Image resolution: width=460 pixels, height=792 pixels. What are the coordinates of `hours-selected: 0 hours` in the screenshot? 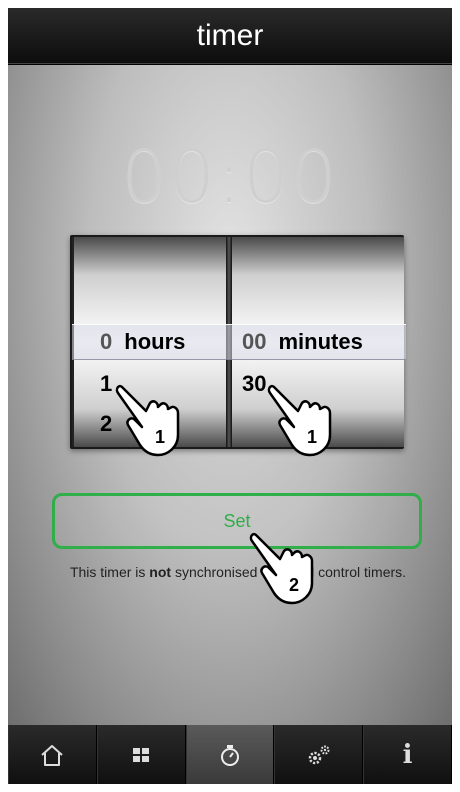 It's located at (142, 342).